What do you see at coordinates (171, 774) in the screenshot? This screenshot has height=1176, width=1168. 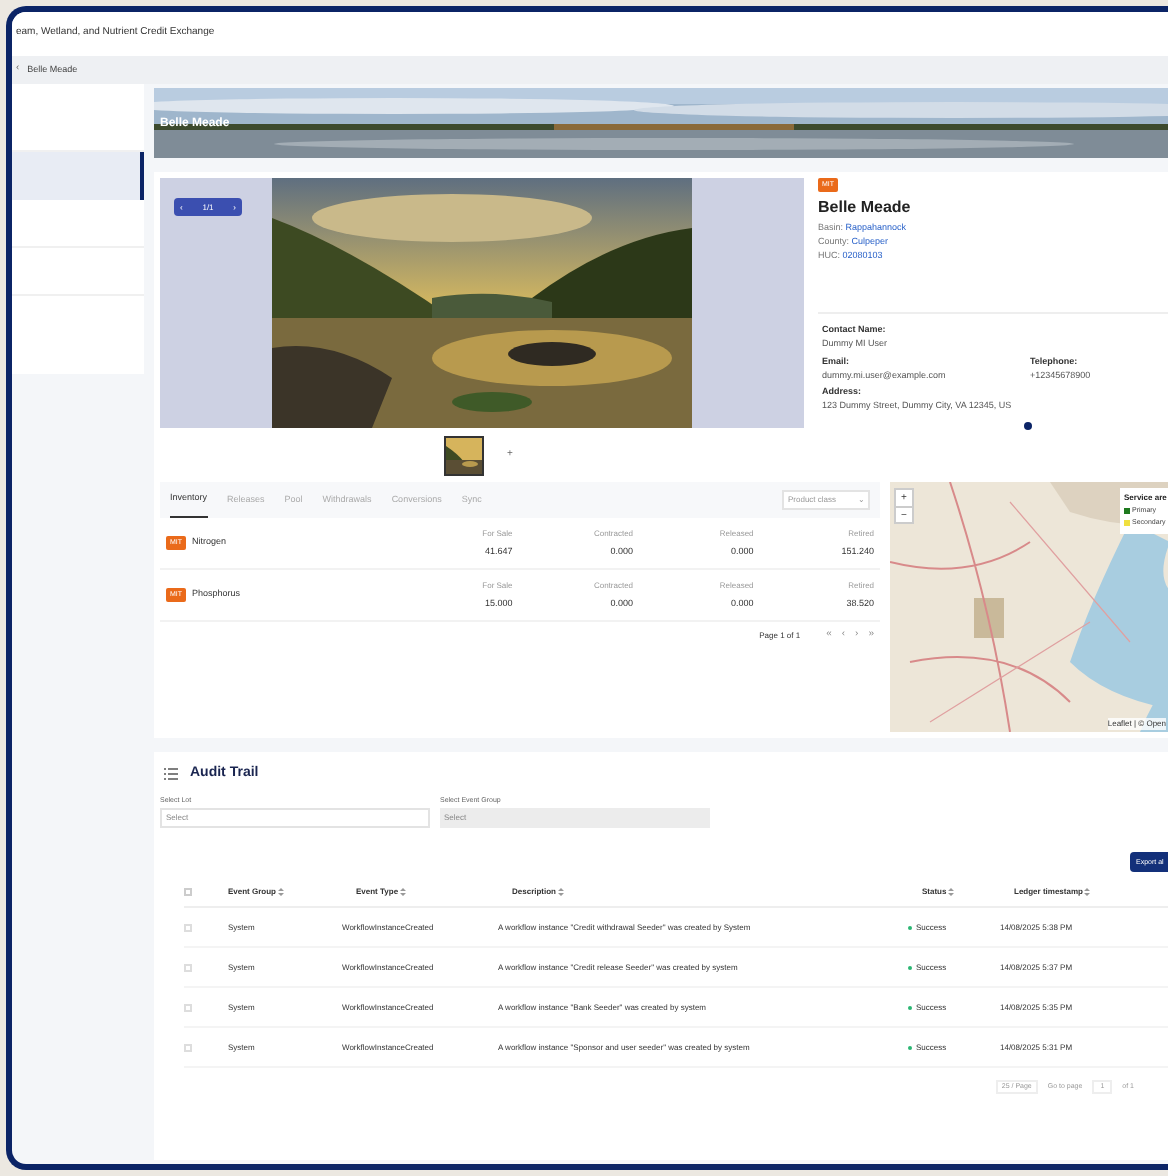 I see `list-icon` at bounding box center [171, 774].